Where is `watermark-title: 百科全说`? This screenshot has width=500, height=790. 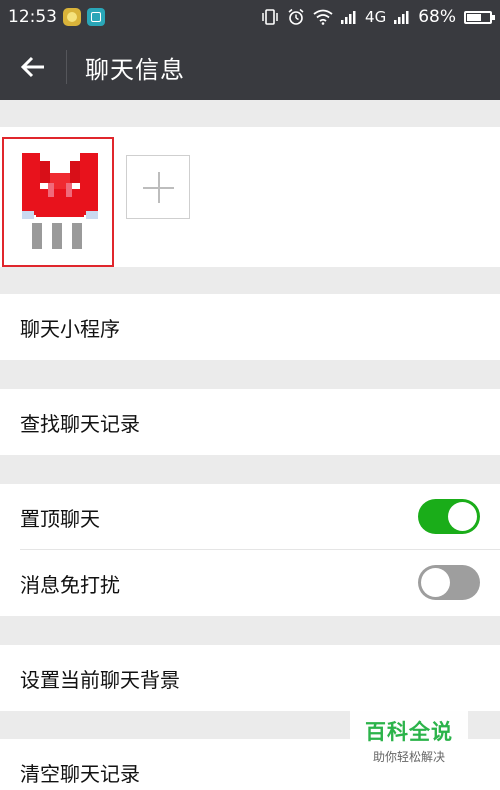 watermark-title: 百科全说 is located at coordinates (409, 732).